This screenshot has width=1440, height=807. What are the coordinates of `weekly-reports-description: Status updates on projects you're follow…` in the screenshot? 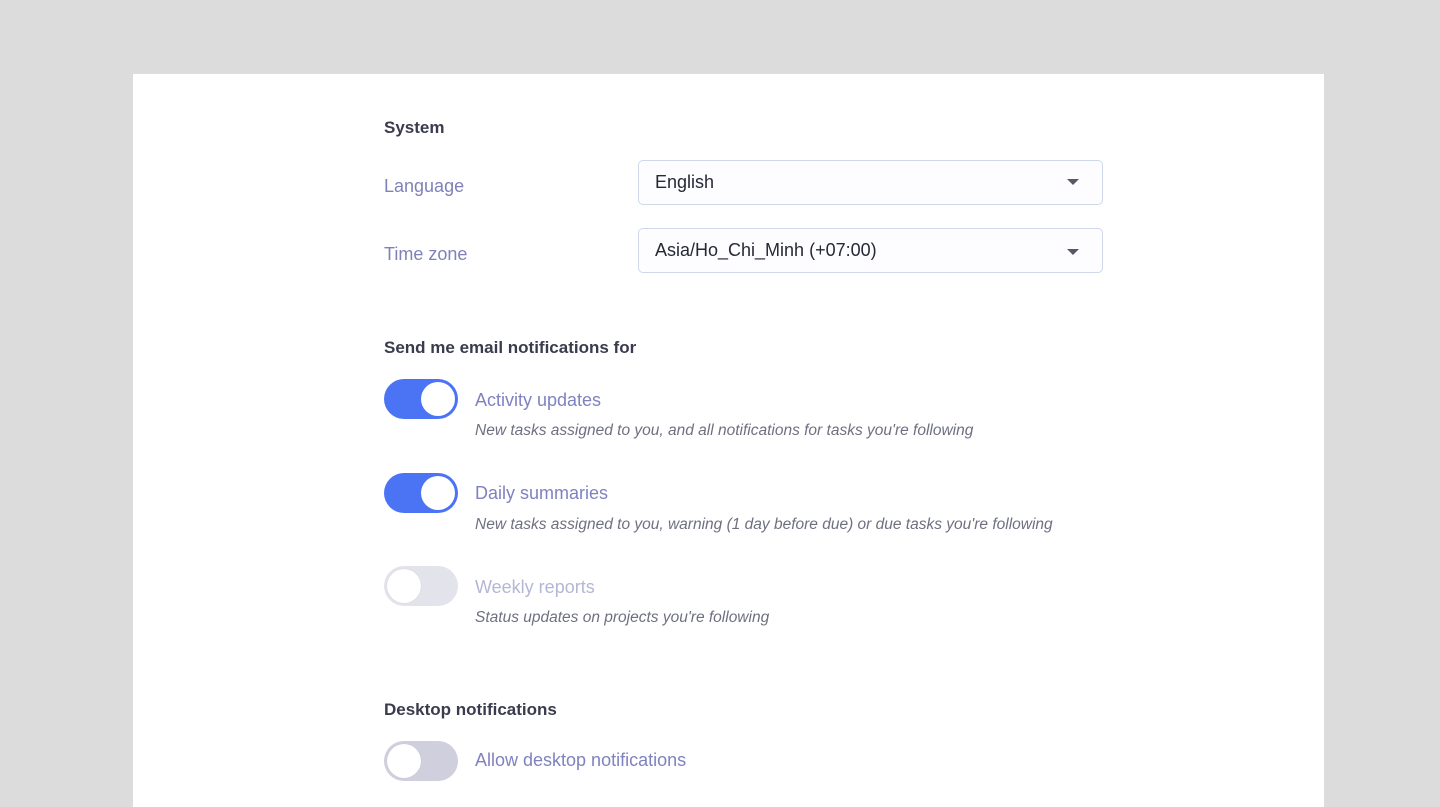 It's located at (622, 617).